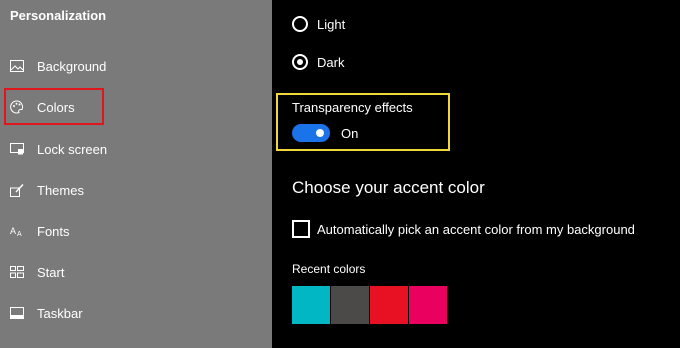 This screenshot has height=348, width=680. I want to click on sidebar-item-label: Themes, so click(60, 190).